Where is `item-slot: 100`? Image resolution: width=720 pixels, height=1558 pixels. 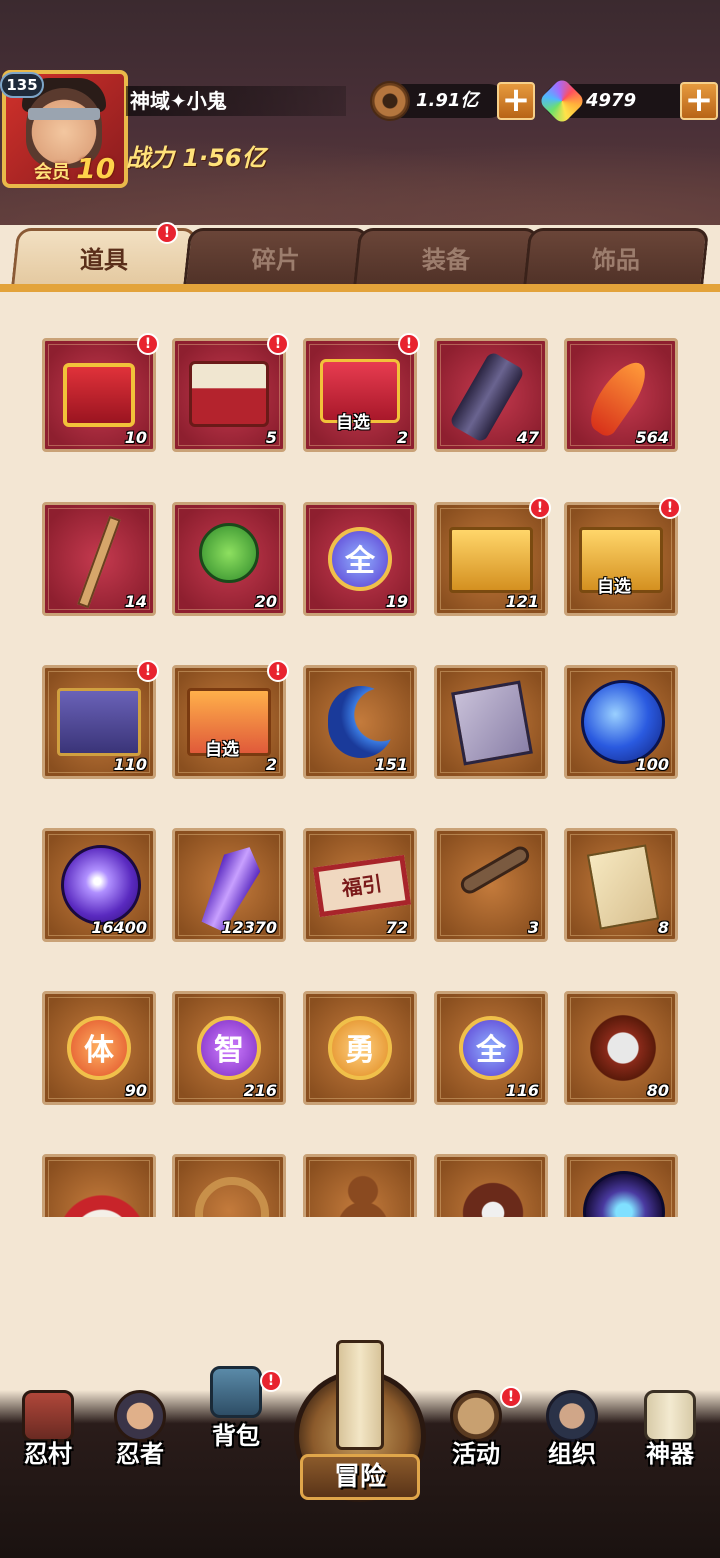 item-slot: 100 is located at coordinates (621, 722).